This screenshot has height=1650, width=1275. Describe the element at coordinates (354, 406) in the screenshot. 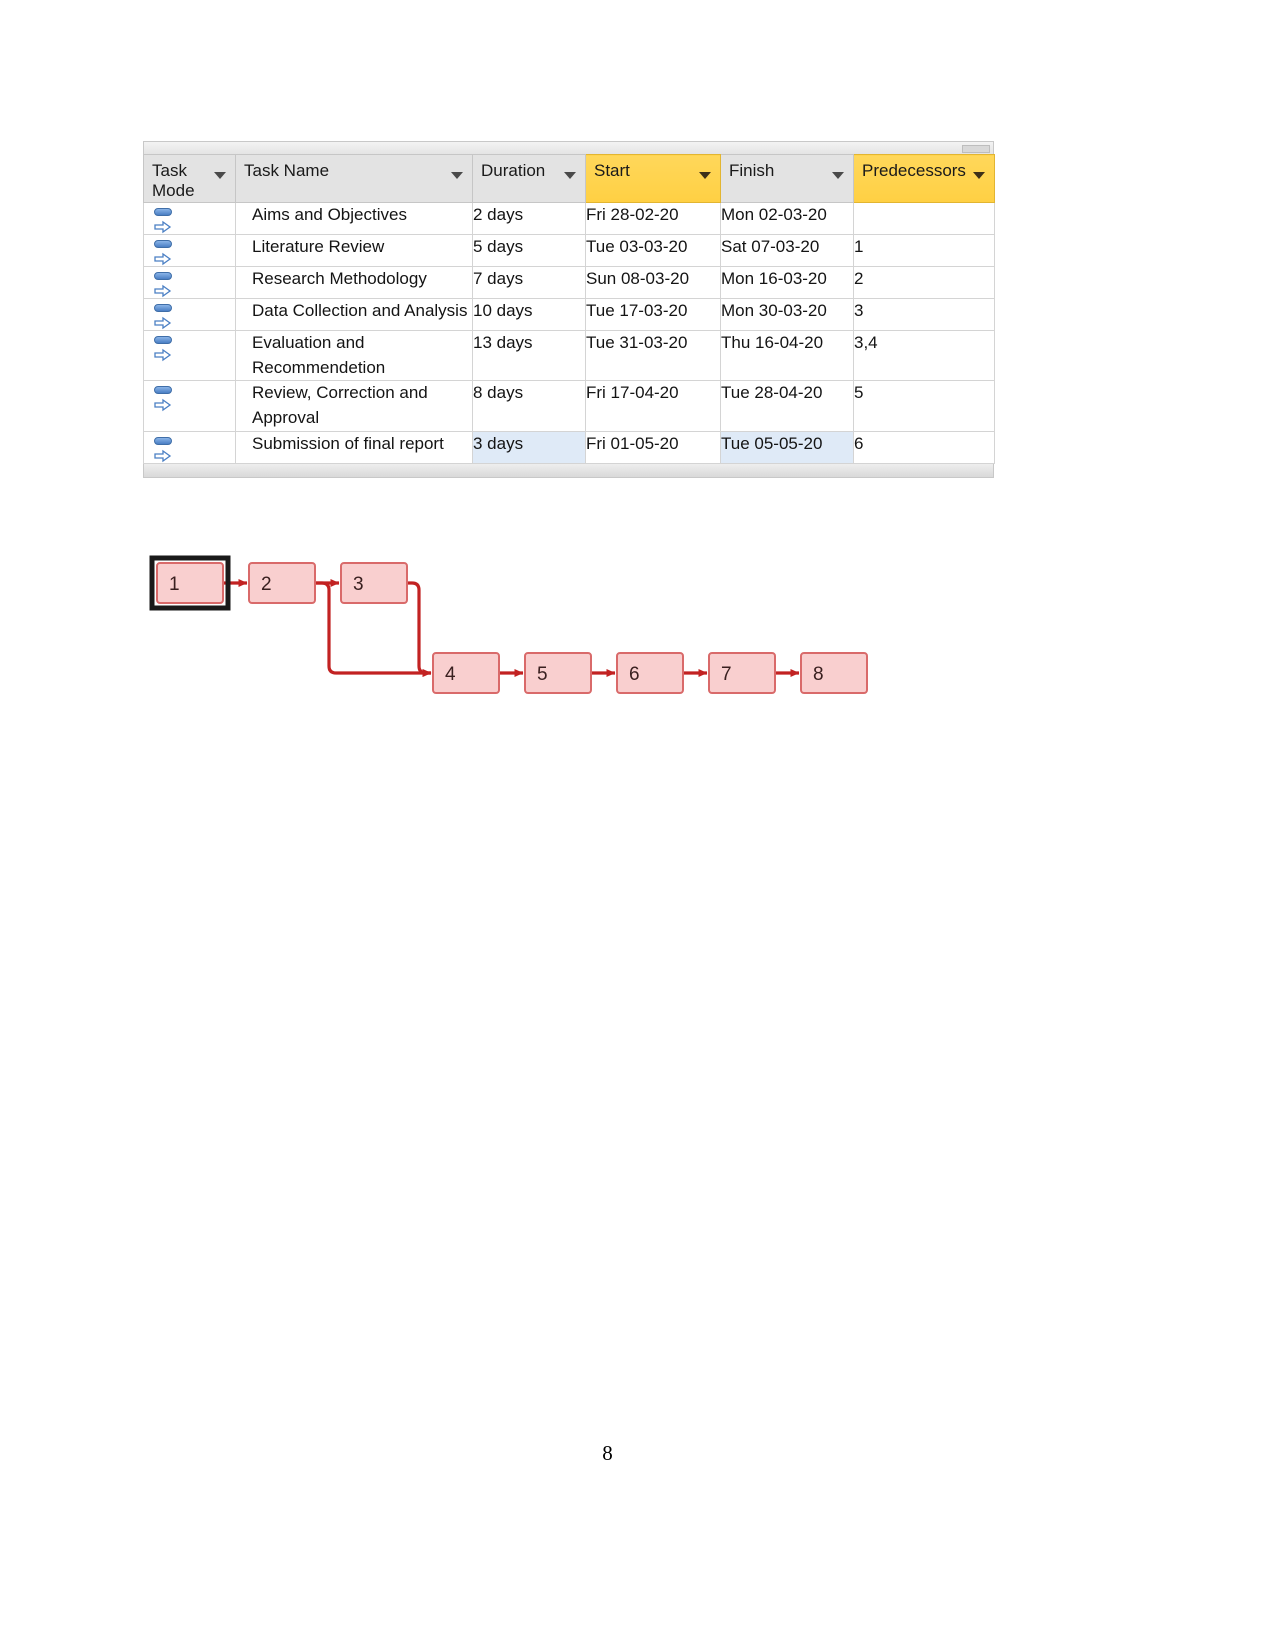

I see `cell-task-name: Review, Correction and Approval` at that location.